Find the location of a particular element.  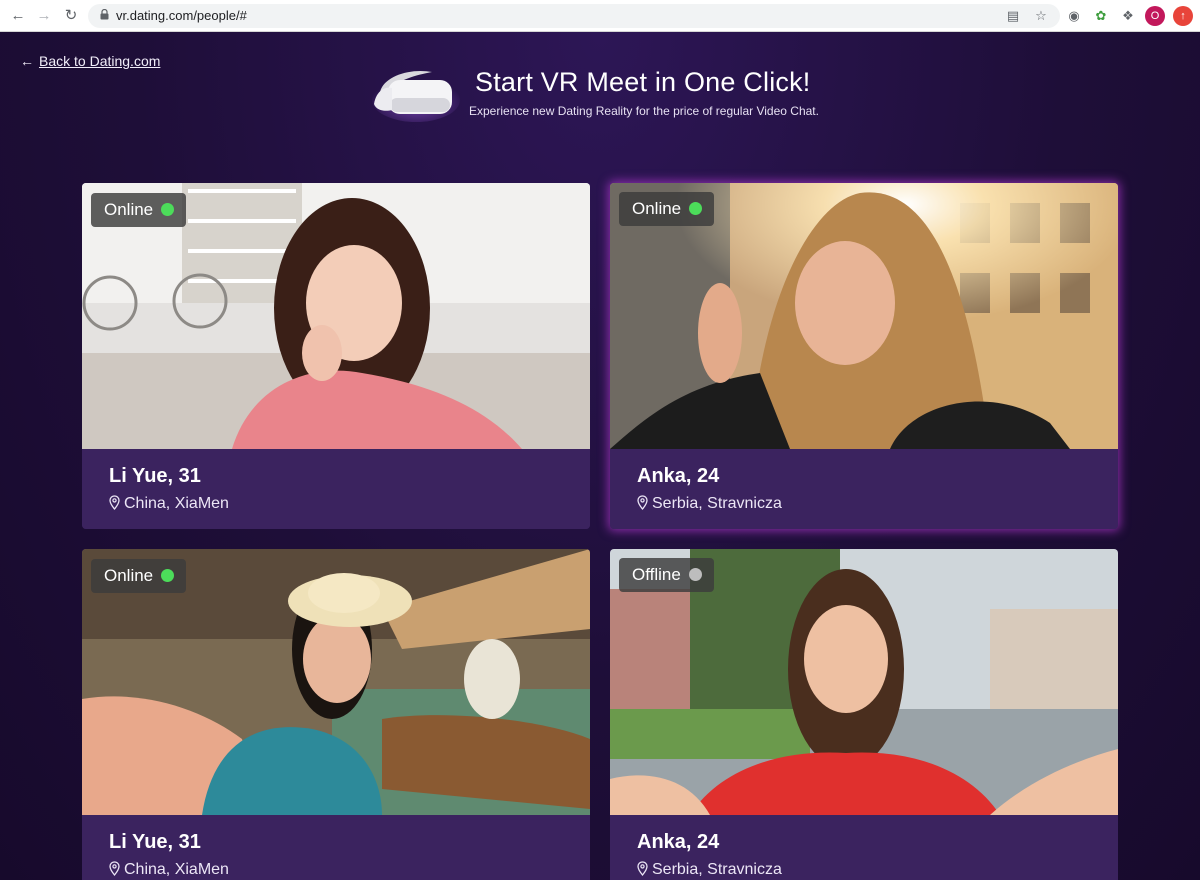

offline-dot-icon is located at coordinates (695, 574).